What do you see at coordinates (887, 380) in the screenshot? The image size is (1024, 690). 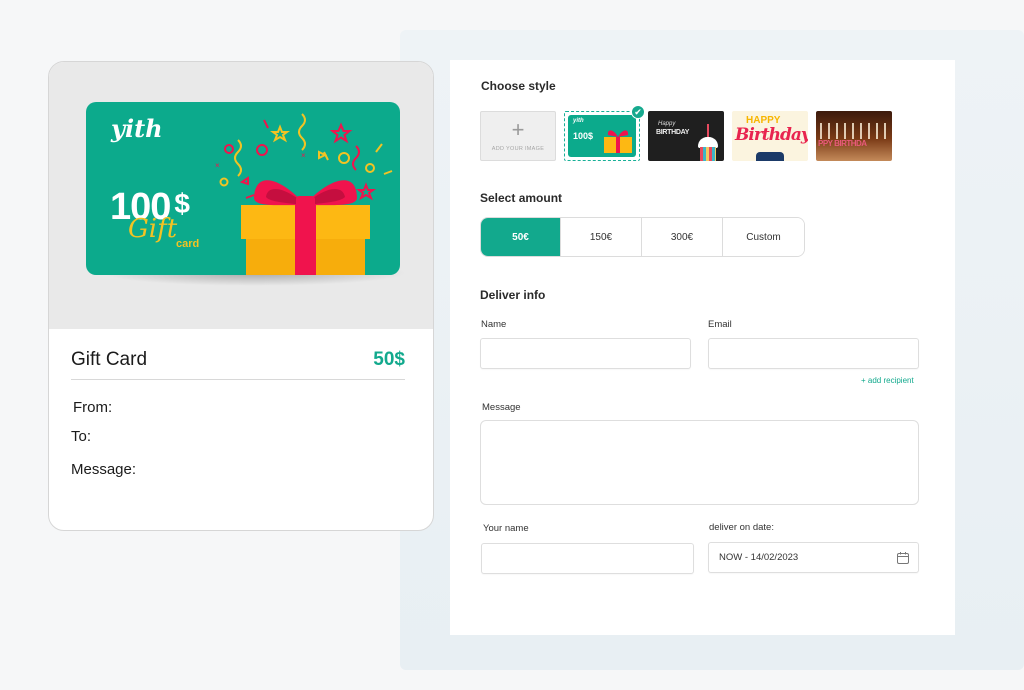 I see `add-recipient-link: + add recipient` at bounding box center [887, 380].